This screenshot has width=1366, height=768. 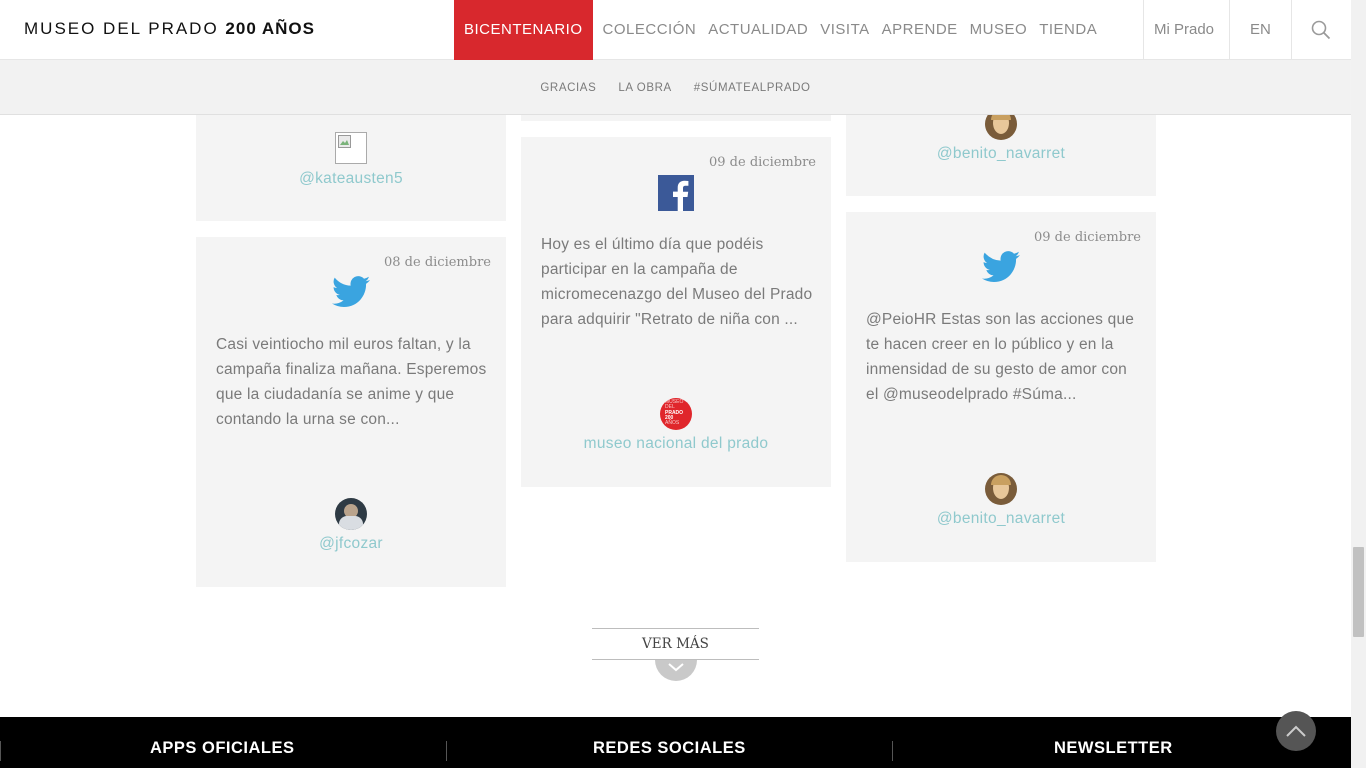 I want to click on card-author: @kateausten5, so click(x=351, y=179).